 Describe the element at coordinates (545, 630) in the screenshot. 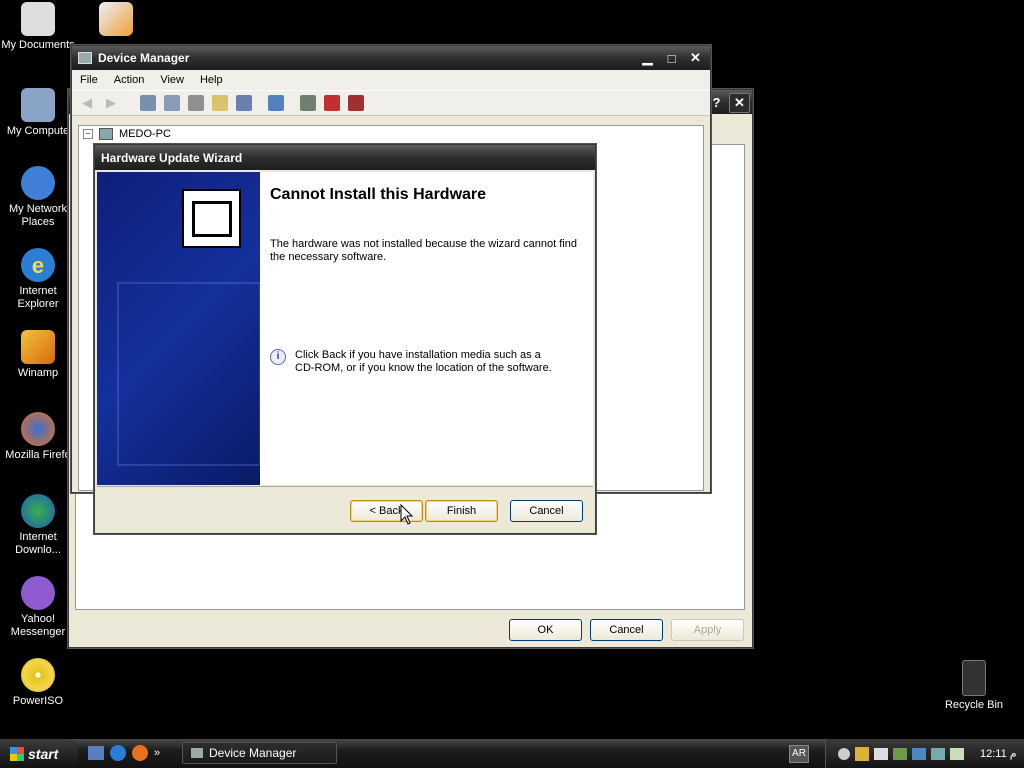

I see `ok-button: OK` at that location.